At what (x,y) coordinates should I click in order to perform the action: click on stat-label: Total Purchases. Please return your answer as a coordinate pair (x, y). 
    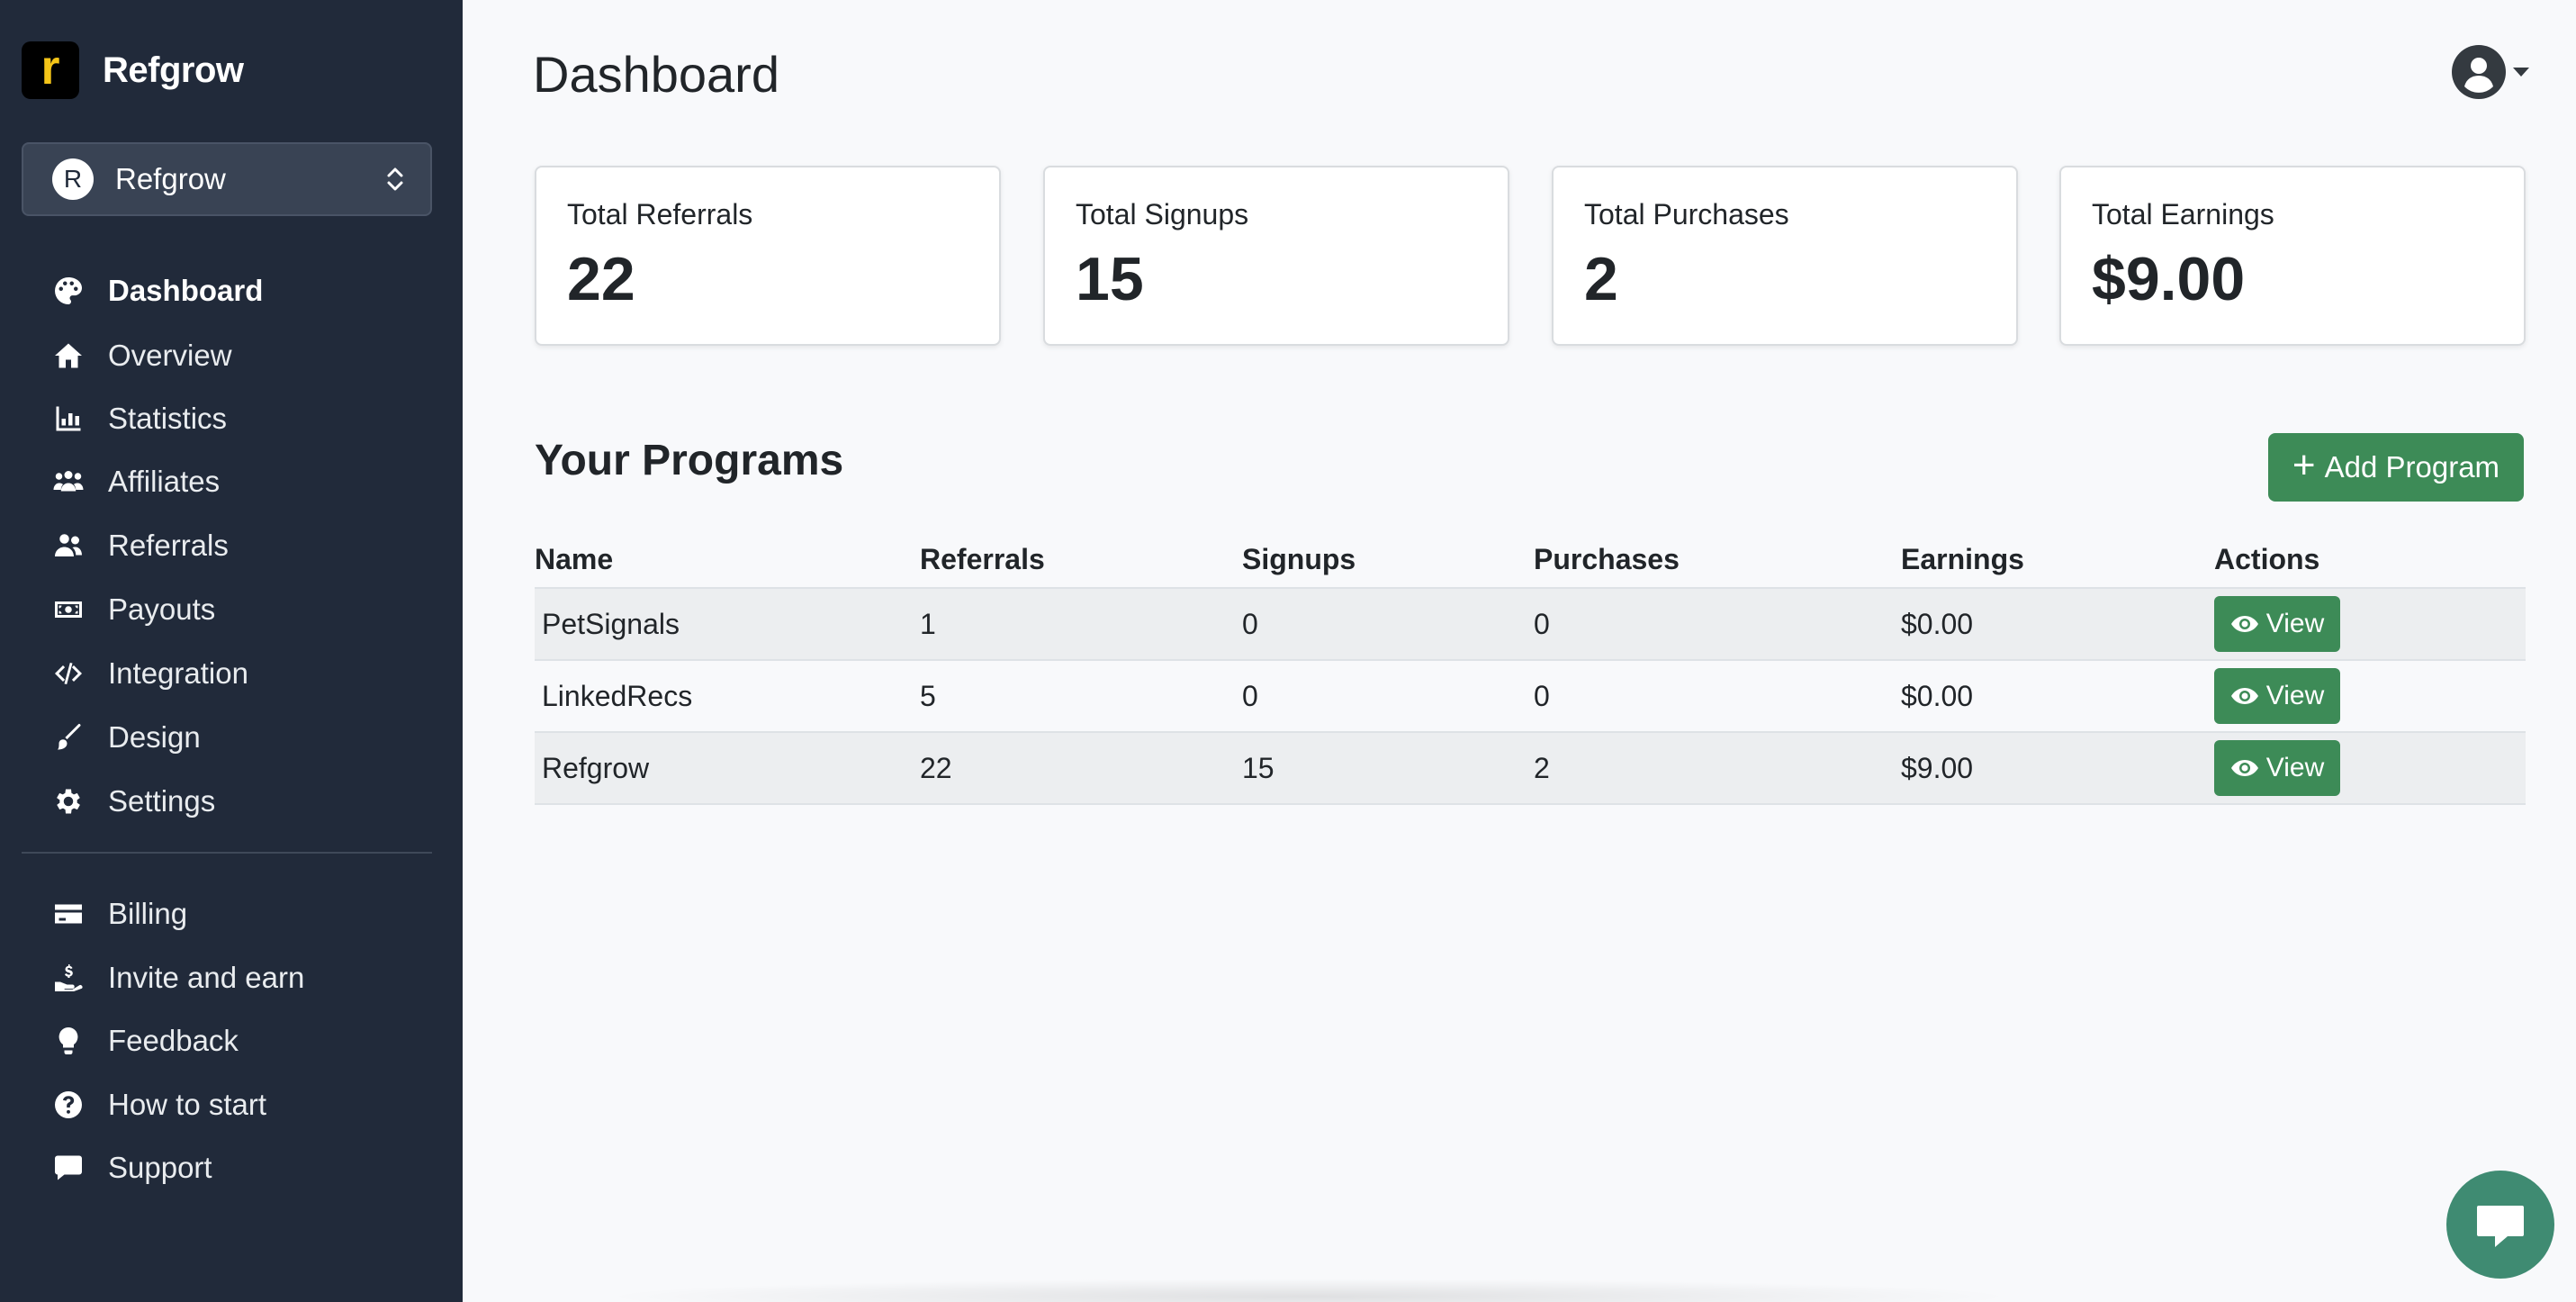
    Looking at the image, I should click on (1686, 214).